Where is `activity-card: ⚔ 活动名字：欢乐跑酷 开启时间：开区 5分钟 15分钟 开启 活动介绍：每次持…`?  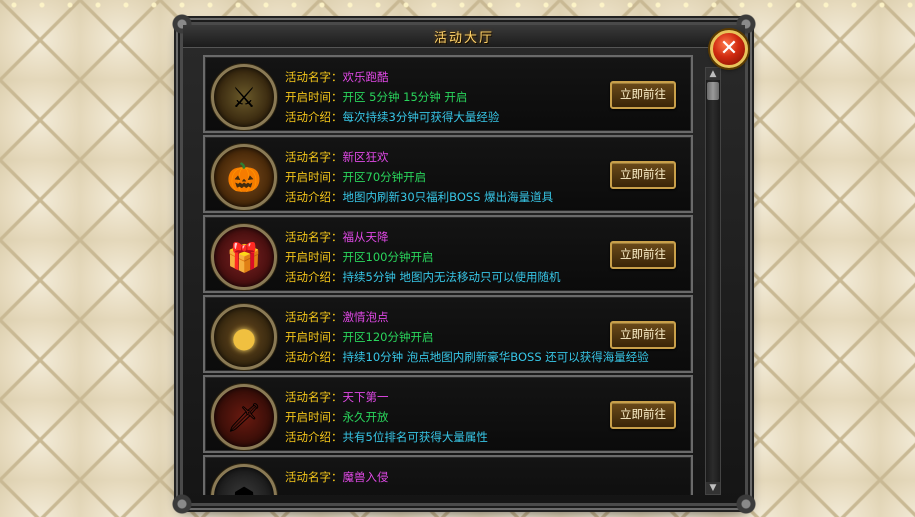
activity-card: ⚔ 活动名字：欢乐跑酷 开启时间：开区 5分钟 15分钟 开启 活动介绍：每次持… is located at coordinates (448, 94).